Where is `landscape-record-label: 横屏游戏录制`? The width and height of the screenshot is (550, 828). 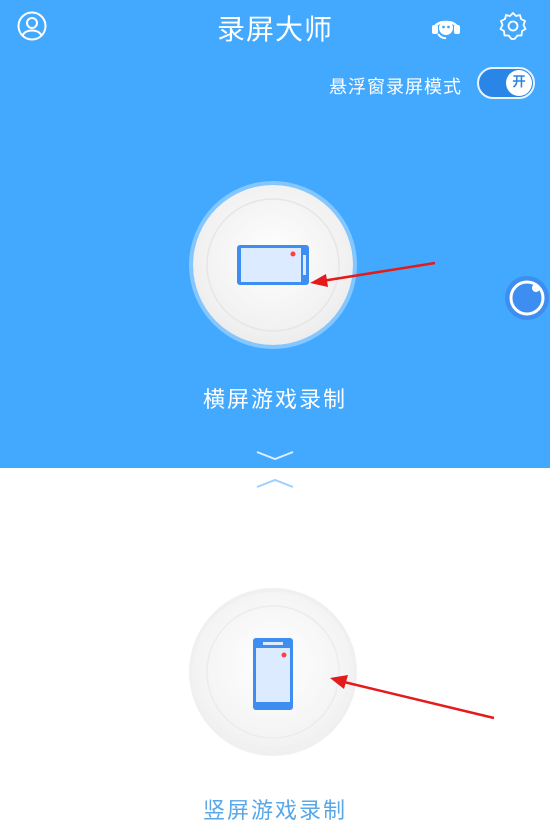
landscape-record-label: 横屏游戏录制 is located at coordinates (274, 400).